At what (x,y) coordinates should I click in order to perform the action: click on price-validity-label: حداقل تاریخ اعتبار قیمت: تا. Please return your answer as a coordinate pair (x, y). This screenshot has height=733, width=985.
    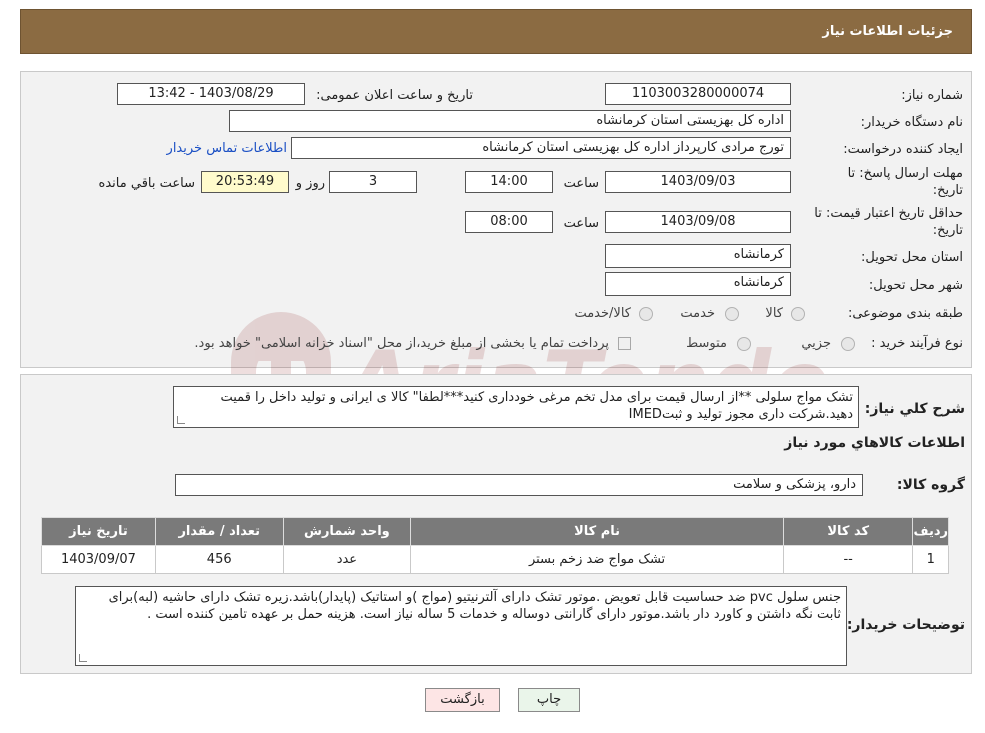
    Looking at the image, I should click on (888, 213).